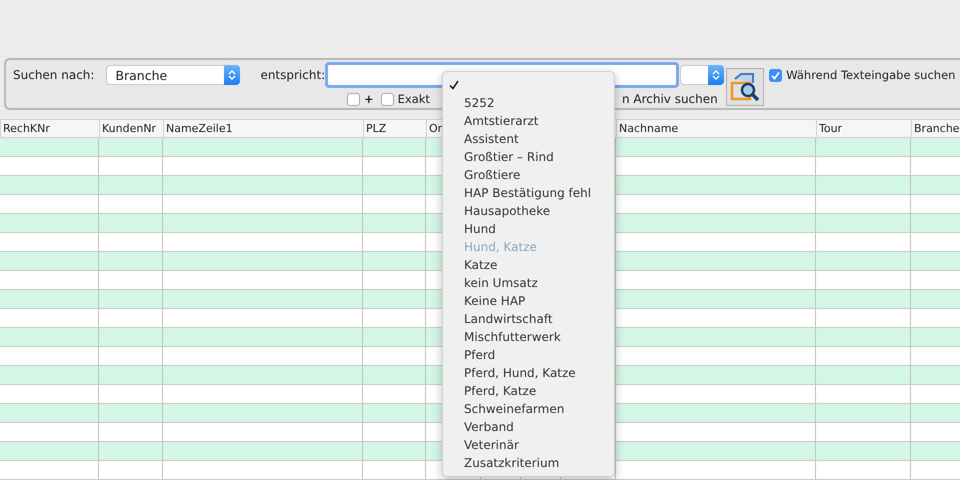  I want to click on column-header: NameZeile1, so click(199, 128).